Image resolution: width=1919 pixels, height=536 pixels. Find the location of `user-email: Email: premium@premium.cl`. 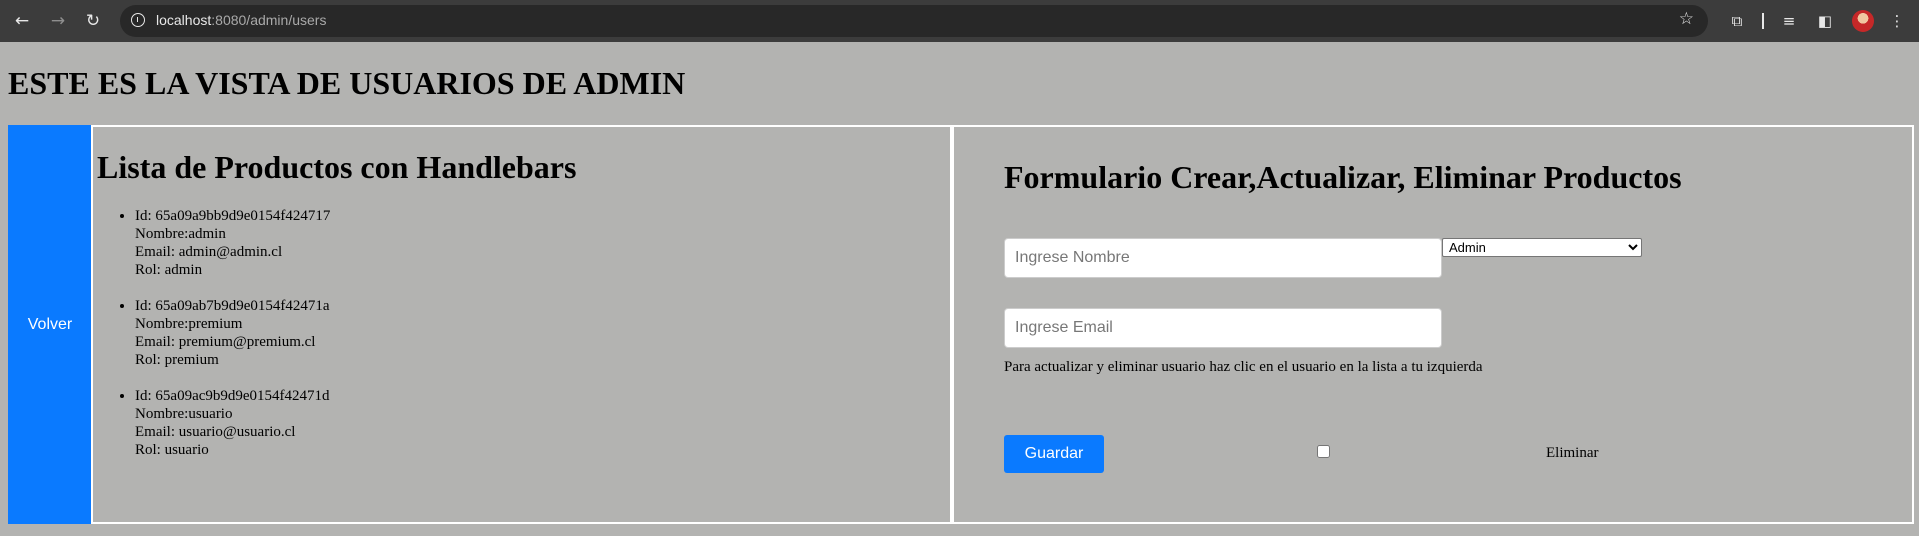

user-email: Email: premium@premium.cl is located at coordinates (225, 342).